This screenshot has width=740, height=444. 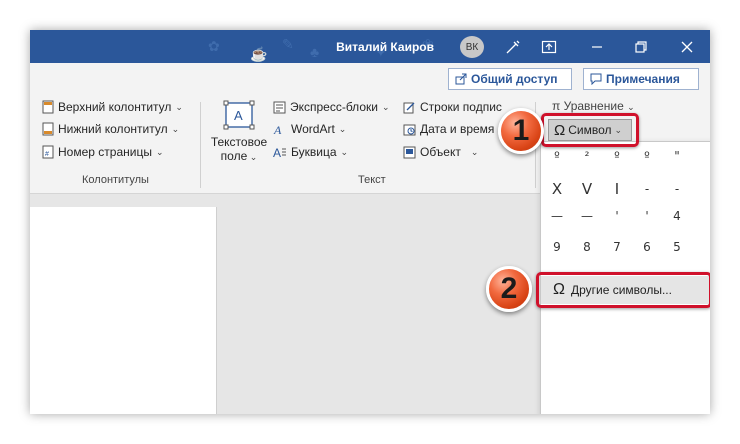 What do you see at coordinates (587, 189) in the screenshot?
I see `symbol-cell: V` at bounding box center [587, 189].